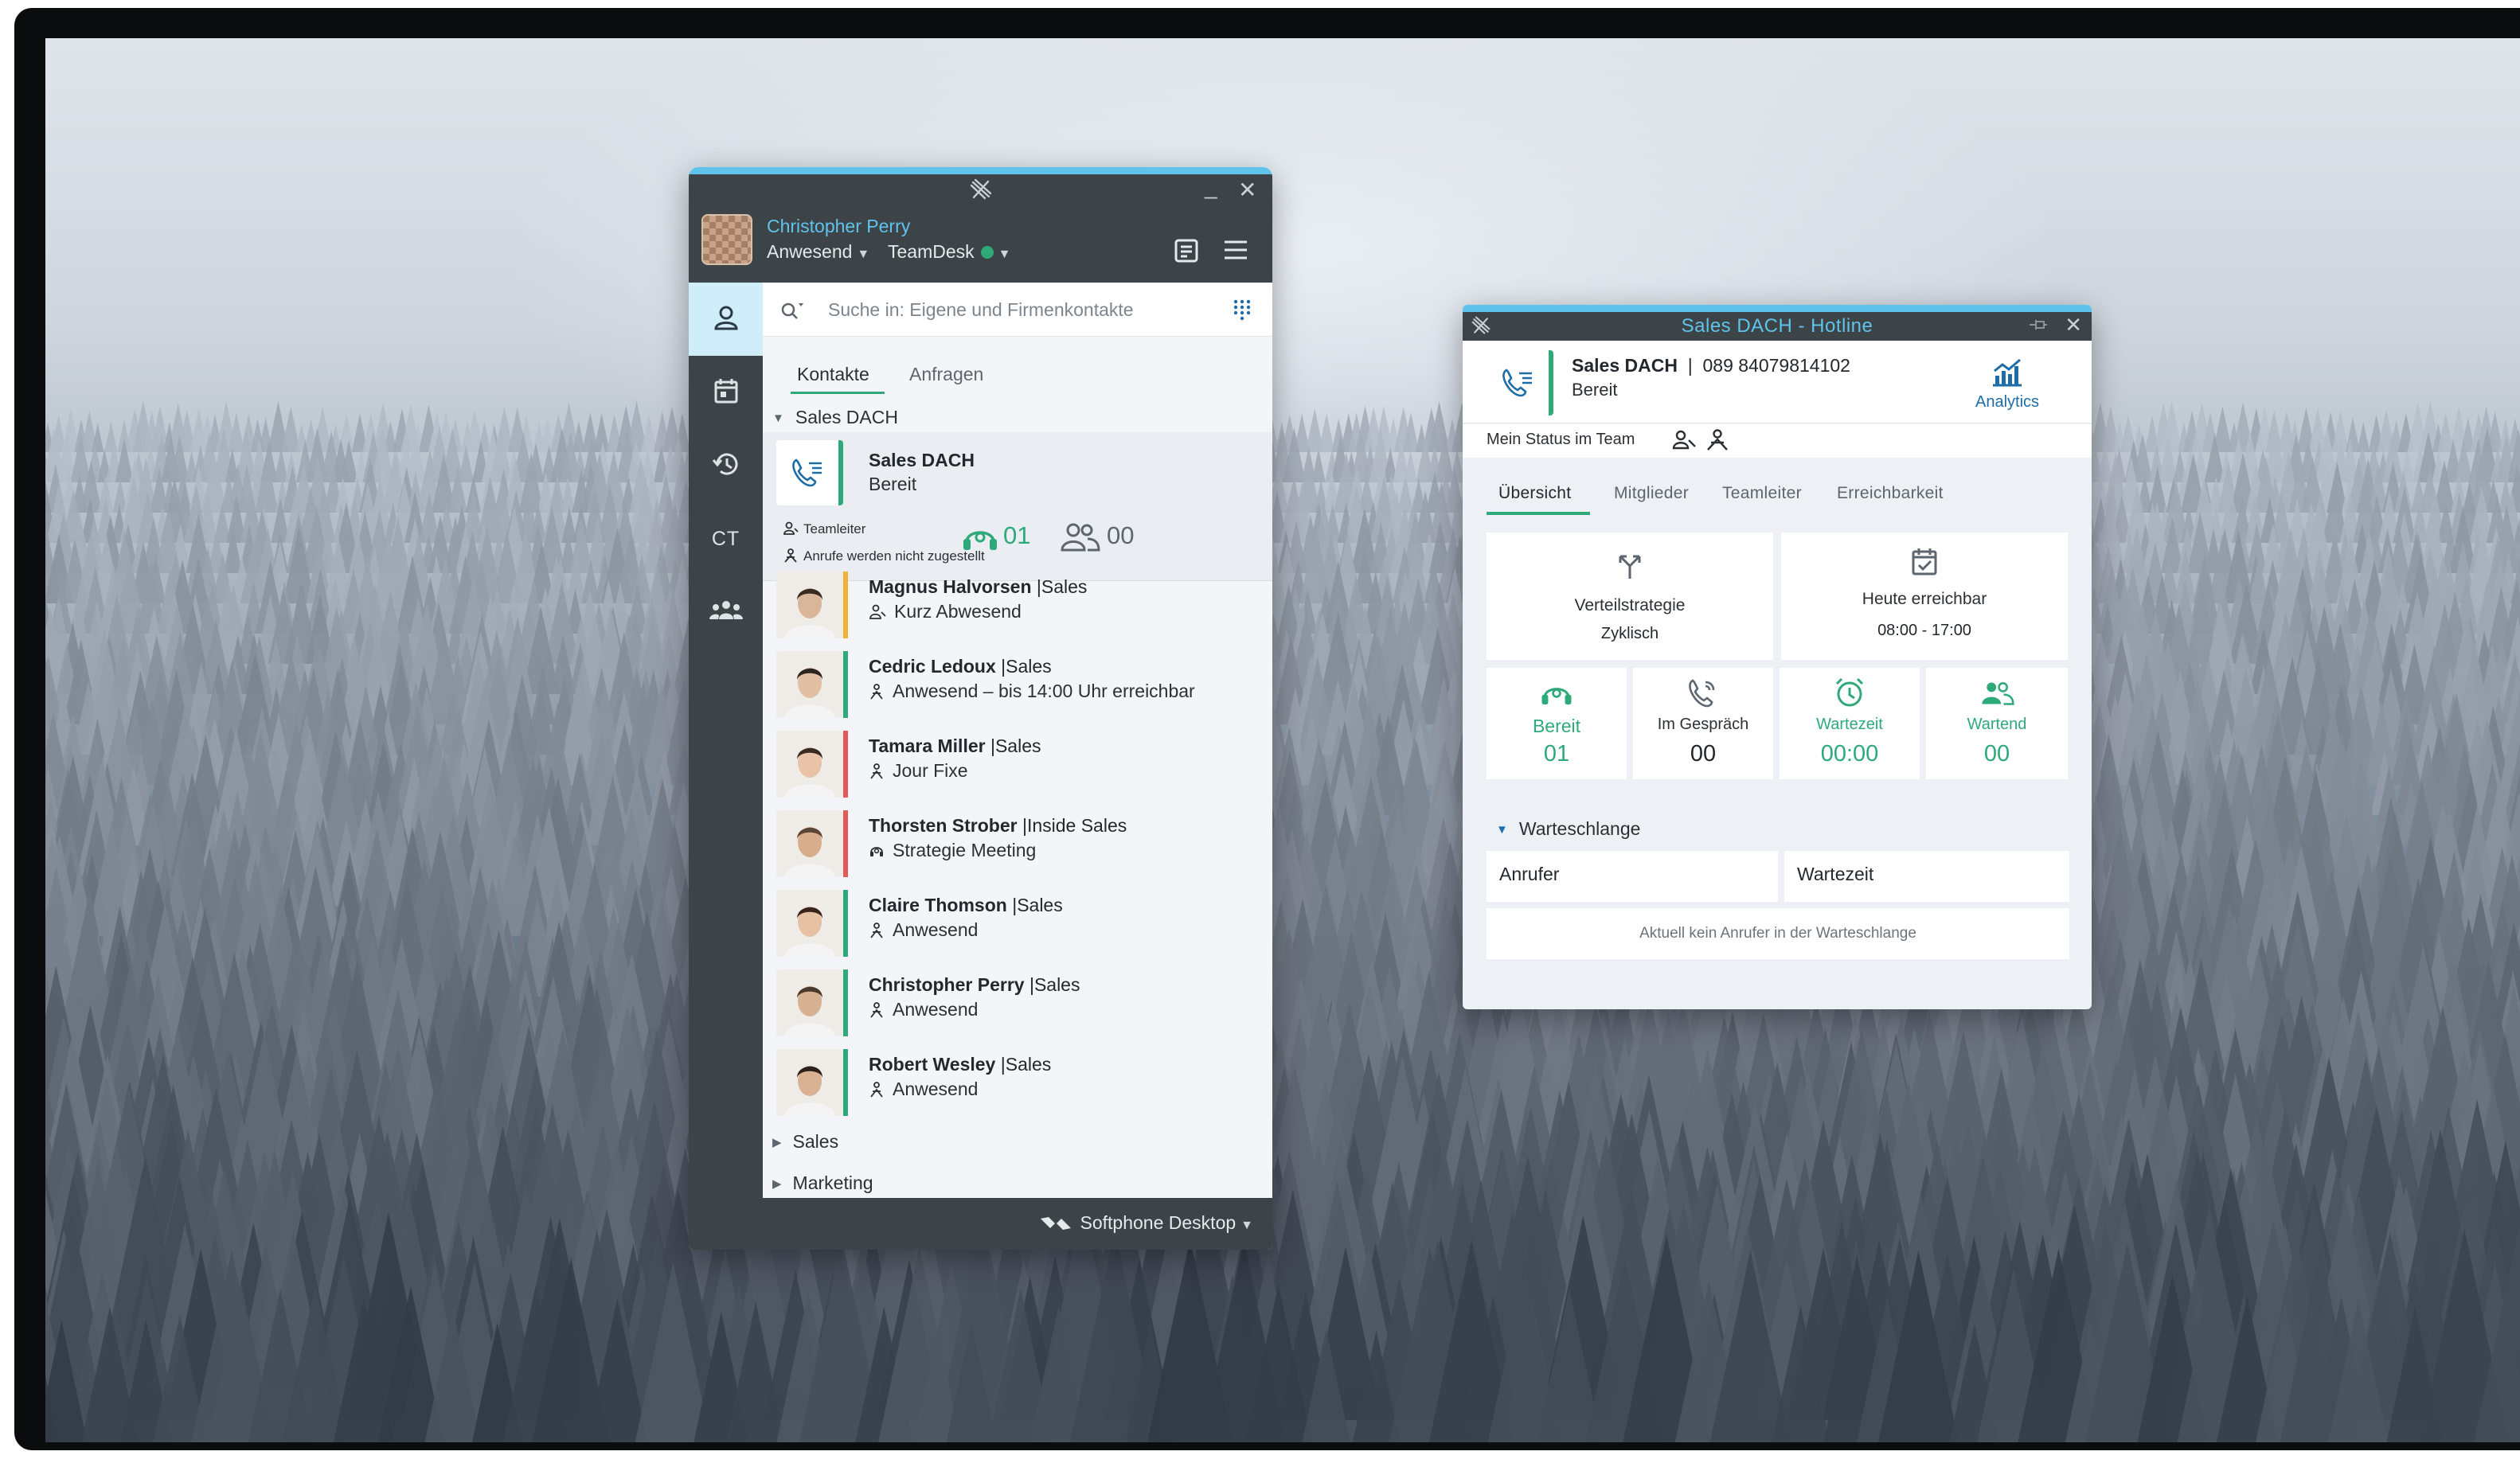 This screenshot has height=1463, width=2520. What do you see at coordinates (726, 239) in the screenshot?
I see `avatar` at bounding box center [726, 239].